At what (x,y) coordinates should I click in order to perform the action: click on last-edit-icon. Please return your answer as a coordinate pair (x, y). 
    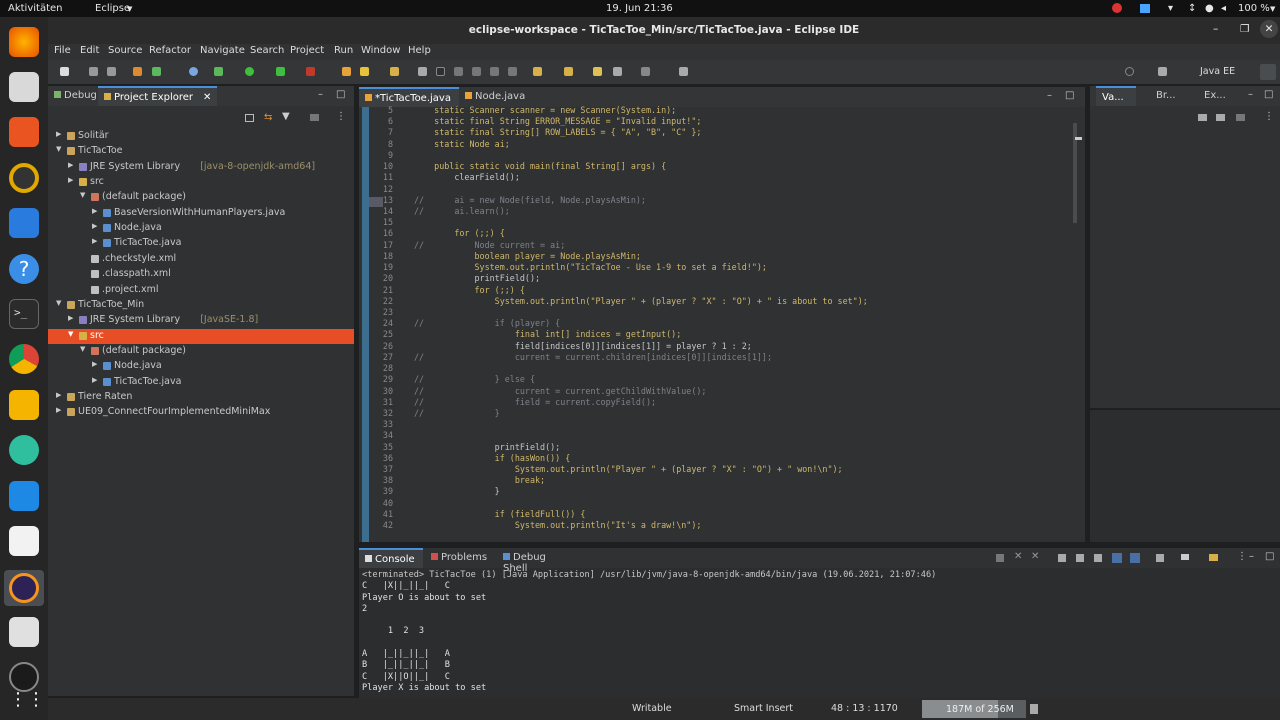
    Looking at the image, I should click on (597, 71).